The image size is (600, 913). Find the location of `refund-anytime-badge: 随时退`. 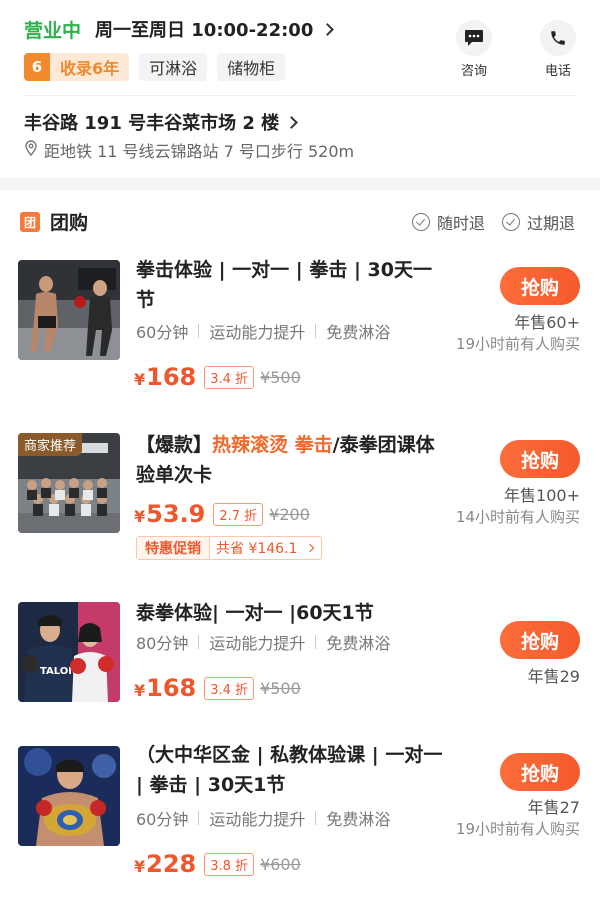

refund-anytime-badge: 随时退 is located at coordinates (448, 222).